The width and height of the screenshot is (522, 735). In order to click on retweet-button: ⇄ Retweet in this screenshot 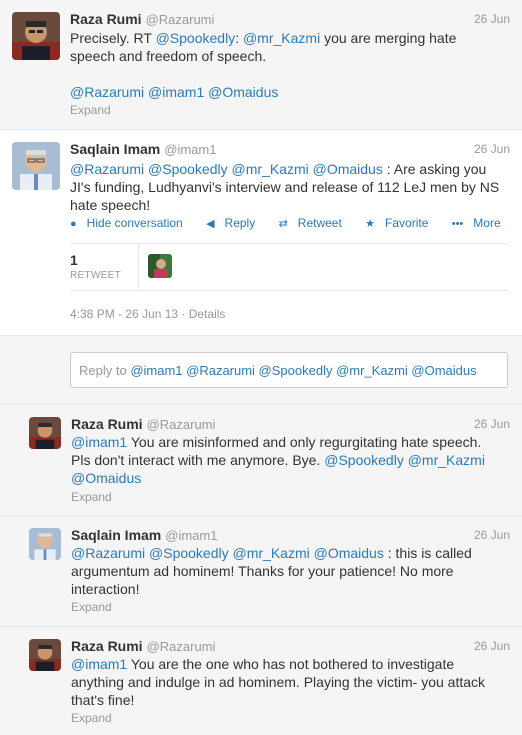, I will do `click(315, 223)`.